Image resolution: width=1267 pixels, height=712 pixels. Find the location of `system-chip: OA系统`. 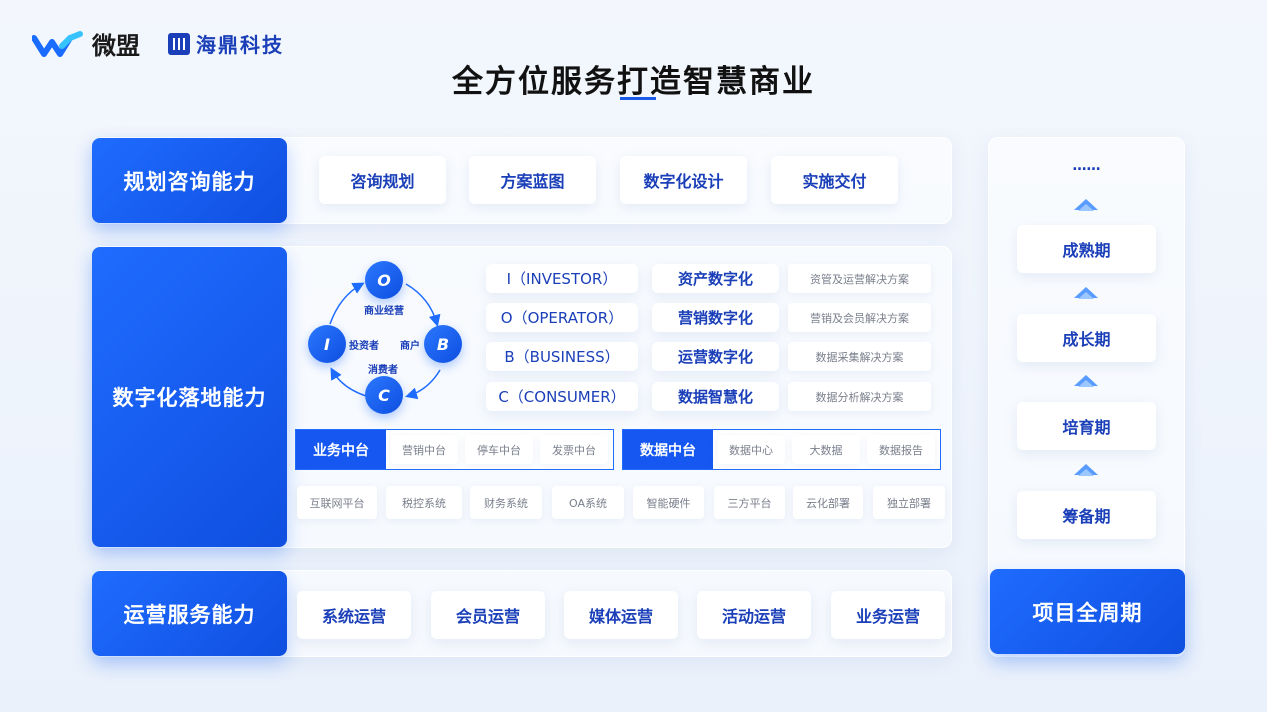

system-chip: OA系统 is located at coordinates (588, 502).